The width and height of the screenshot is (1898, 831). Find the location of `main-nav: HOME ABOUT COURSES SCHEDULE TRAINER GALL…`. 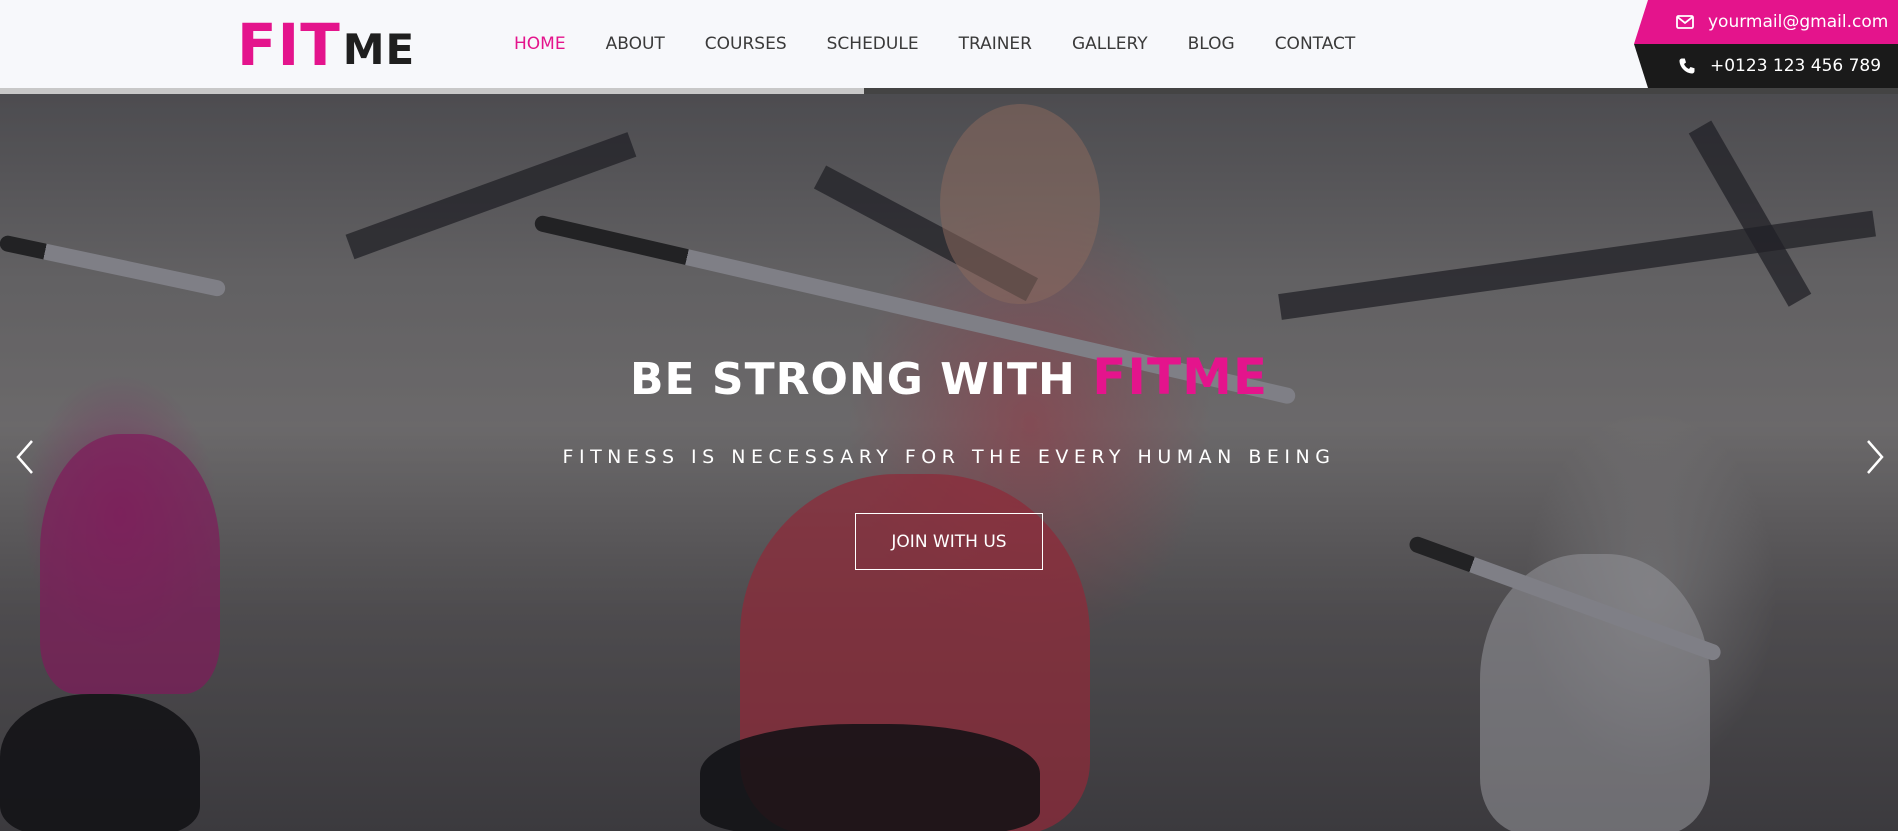

main-nav: HOME ABOUT COURSES SCHEDULE TRAINER GALL… is located at coordinates (954, 44).